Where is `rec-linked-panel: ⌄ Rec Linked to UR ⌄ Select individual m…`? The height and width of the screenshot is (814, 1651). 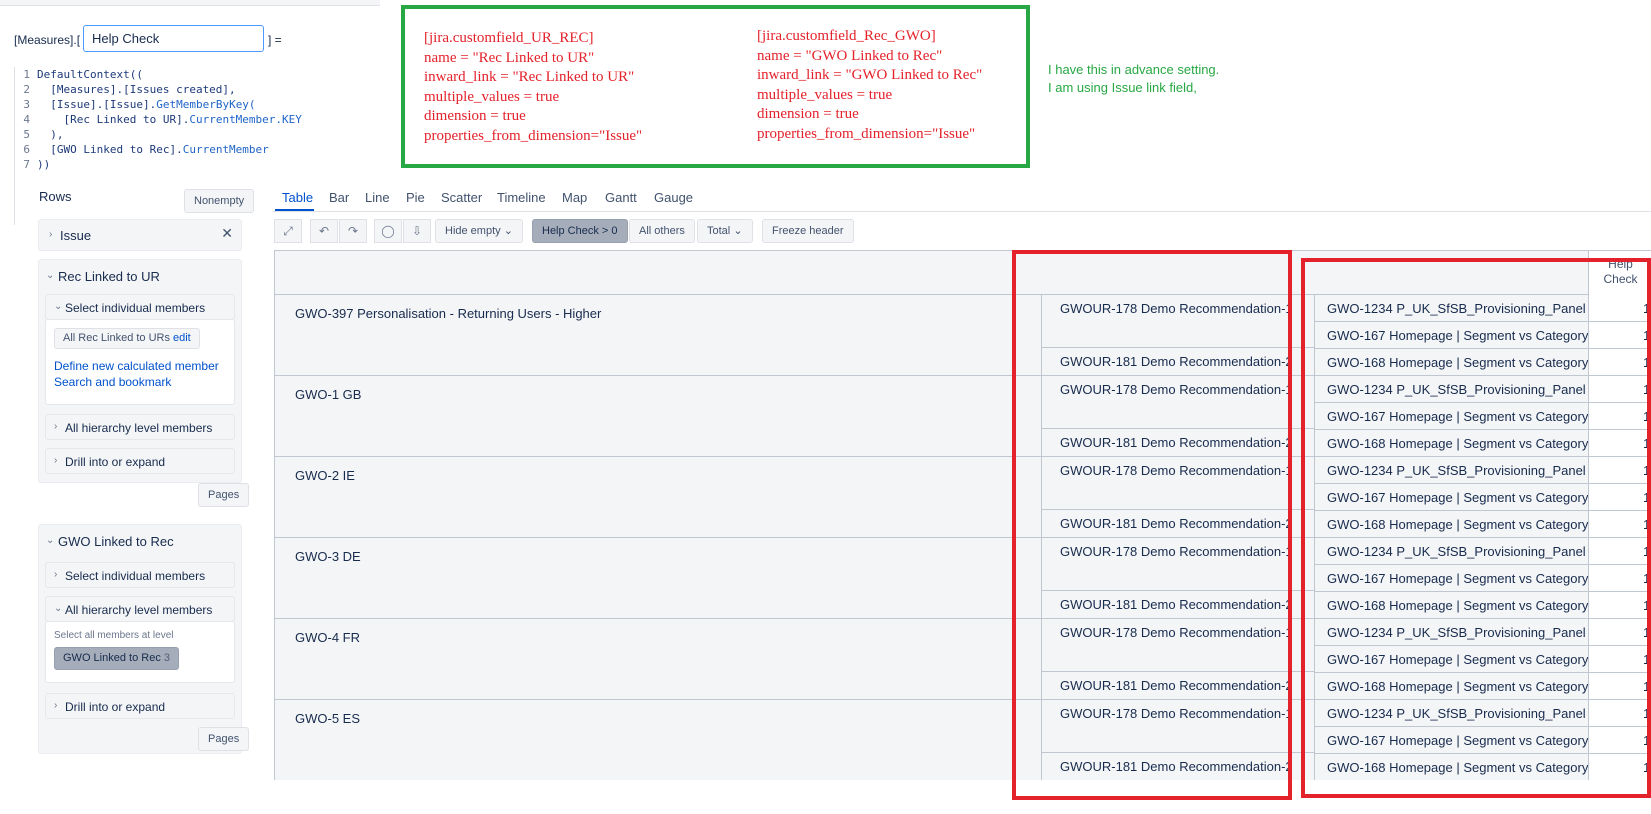
rec-linked-panel: ⌄ Rec Linked to UR ⌄ Select individual m… is located at coordinates (140, 371).